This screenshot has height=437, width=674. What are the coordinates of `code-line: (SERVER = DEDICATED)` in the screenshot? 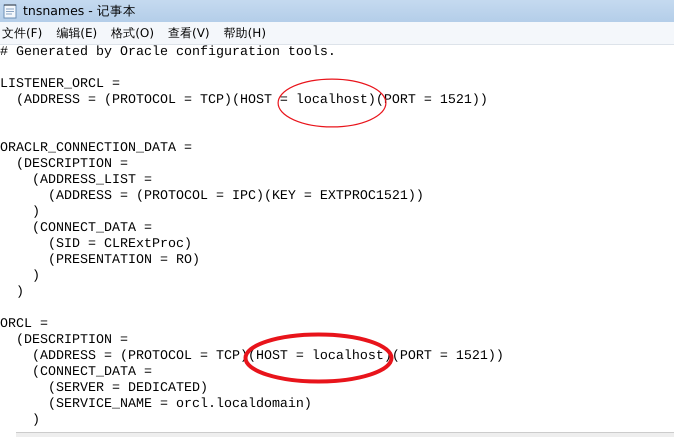 It's located at (127, 389).